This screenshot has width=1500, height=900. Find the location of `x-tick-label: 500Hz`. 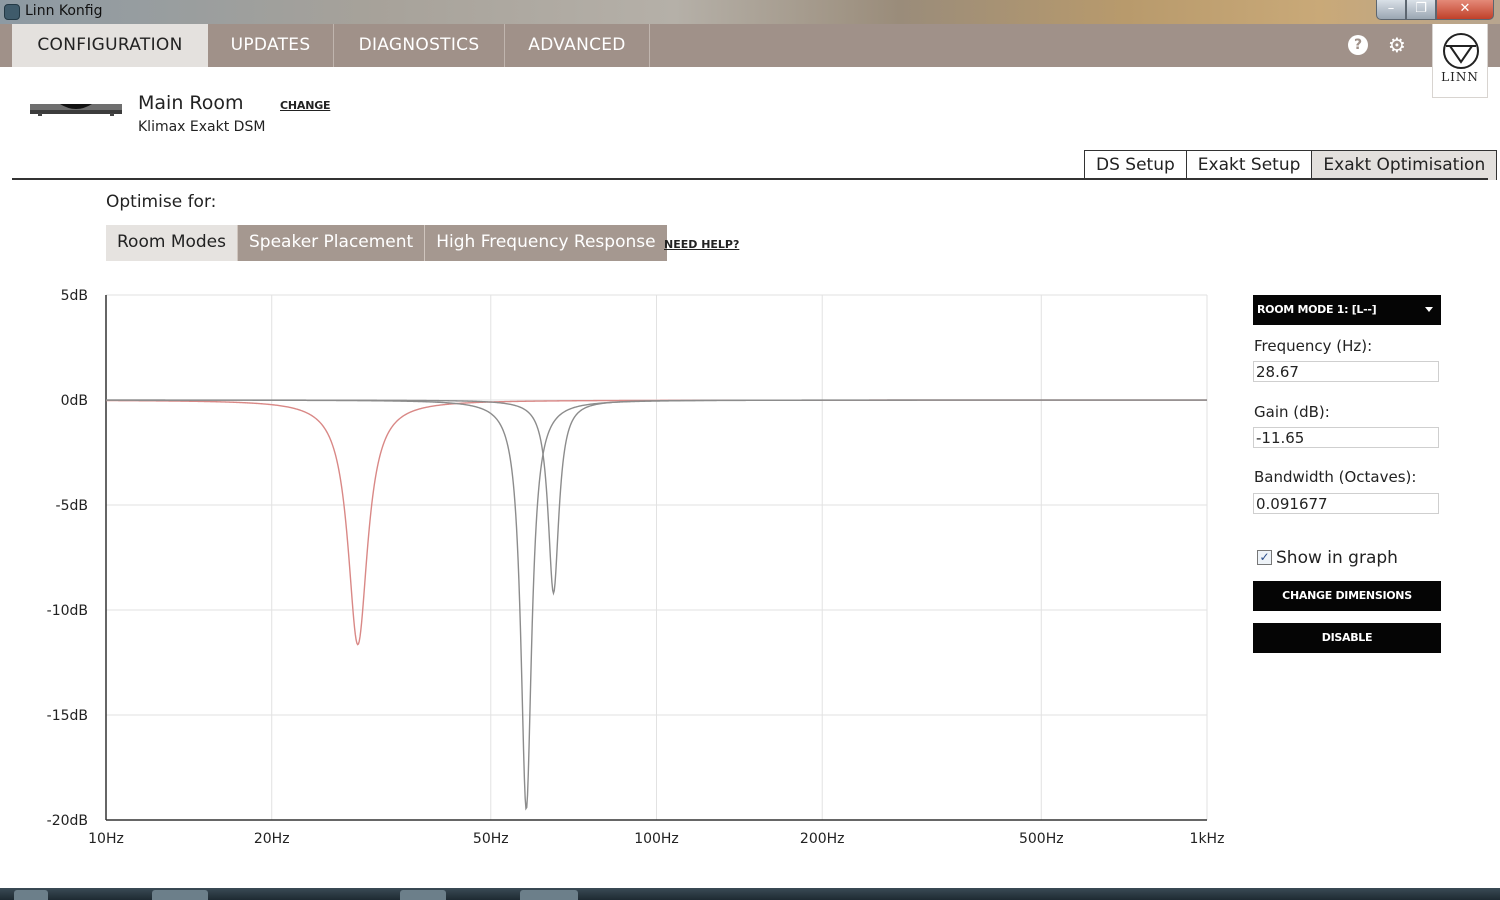

x-tick-label: 500Hz is located at coordinates (1041, 839).